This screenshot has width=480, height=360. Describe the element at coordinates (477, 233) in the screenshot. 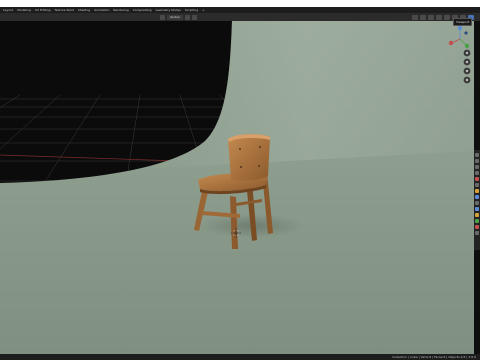

I see `texture-properties-icon` at that location.